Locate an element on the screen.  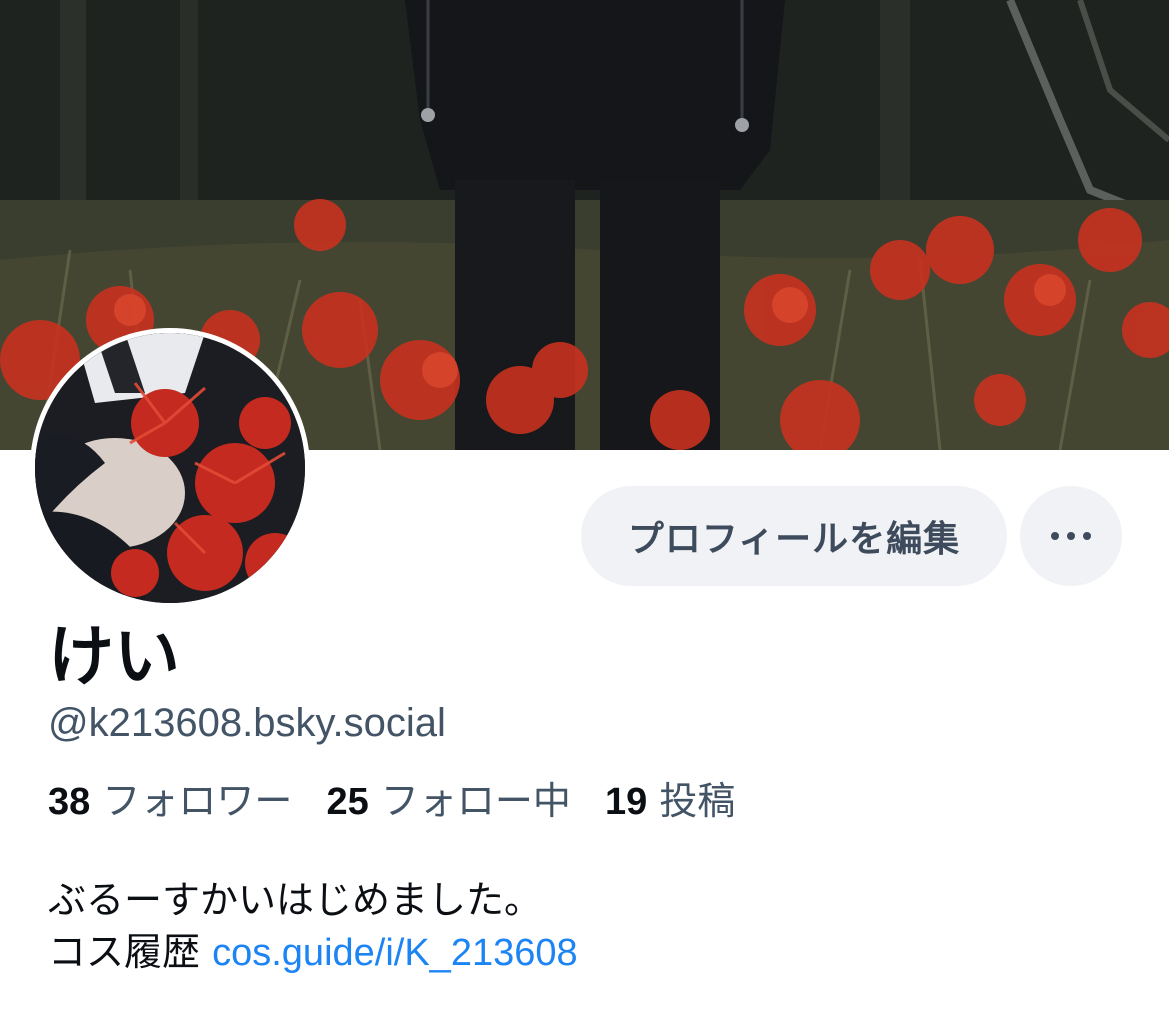
edit-profile-label: プロフィールを編集 is located at coordinates (794, 539).